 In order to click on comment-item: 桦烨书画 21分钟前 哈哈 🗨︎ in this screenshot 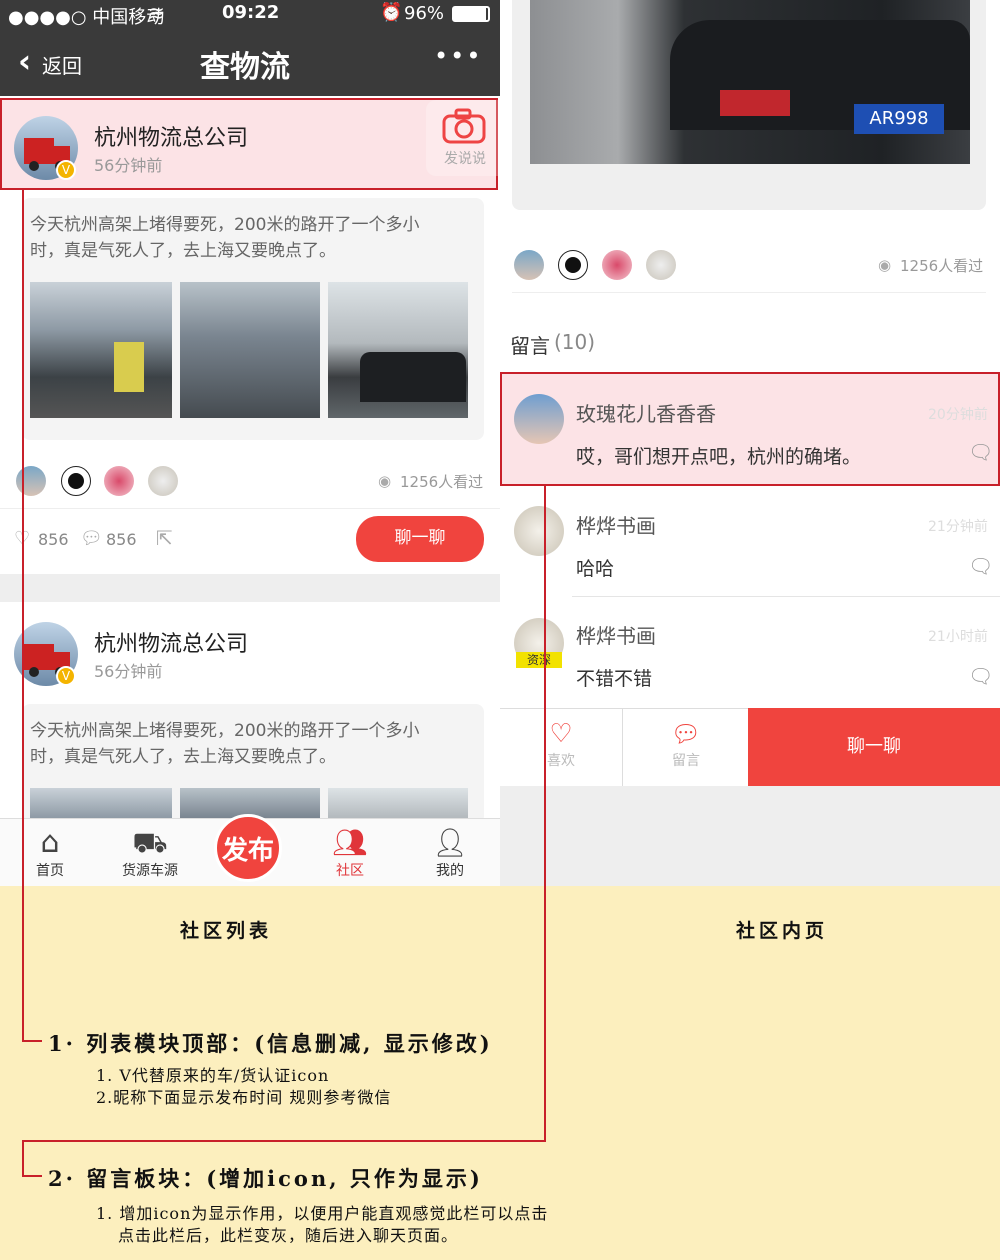, I will do `click(750, 542)`.